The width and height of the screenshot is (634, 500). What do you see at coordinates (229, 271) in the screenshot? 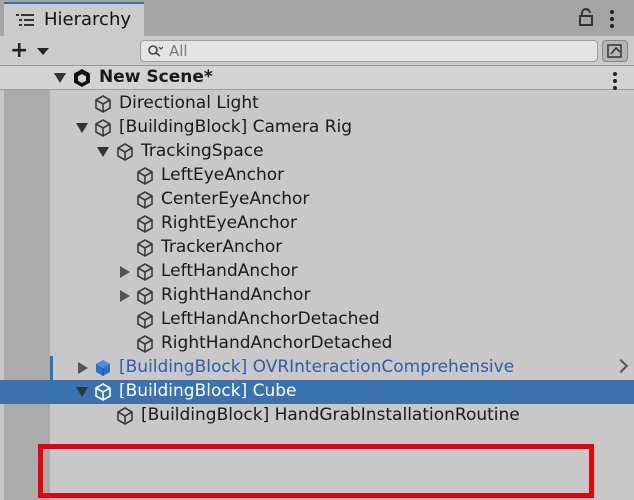
I see `hierarchy-item-label: LeftHandAnchor` at bounding box center [229, 271].